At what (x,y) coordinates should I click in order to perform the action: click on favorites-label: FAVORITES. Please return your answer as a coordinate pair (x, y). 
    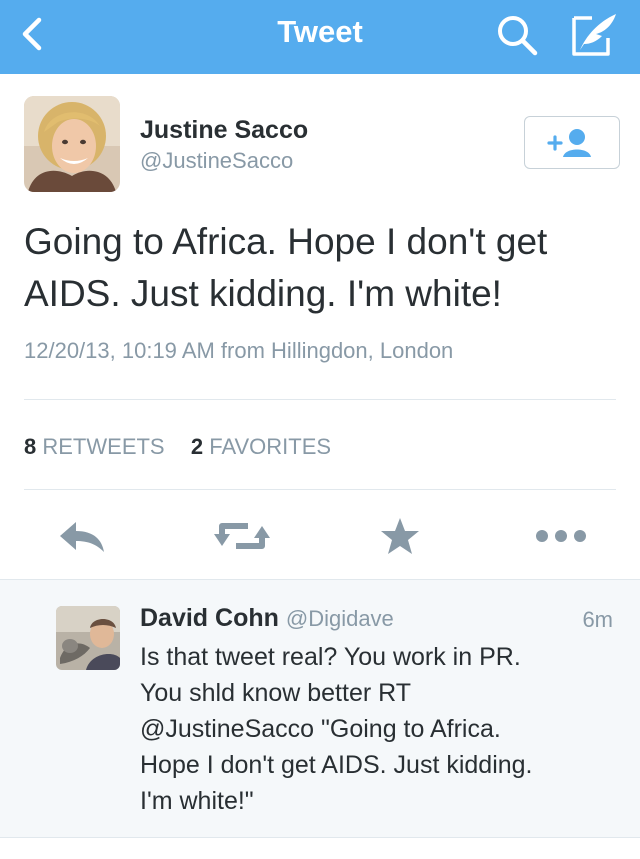
    Looking at the image, I should click on (270, 446).